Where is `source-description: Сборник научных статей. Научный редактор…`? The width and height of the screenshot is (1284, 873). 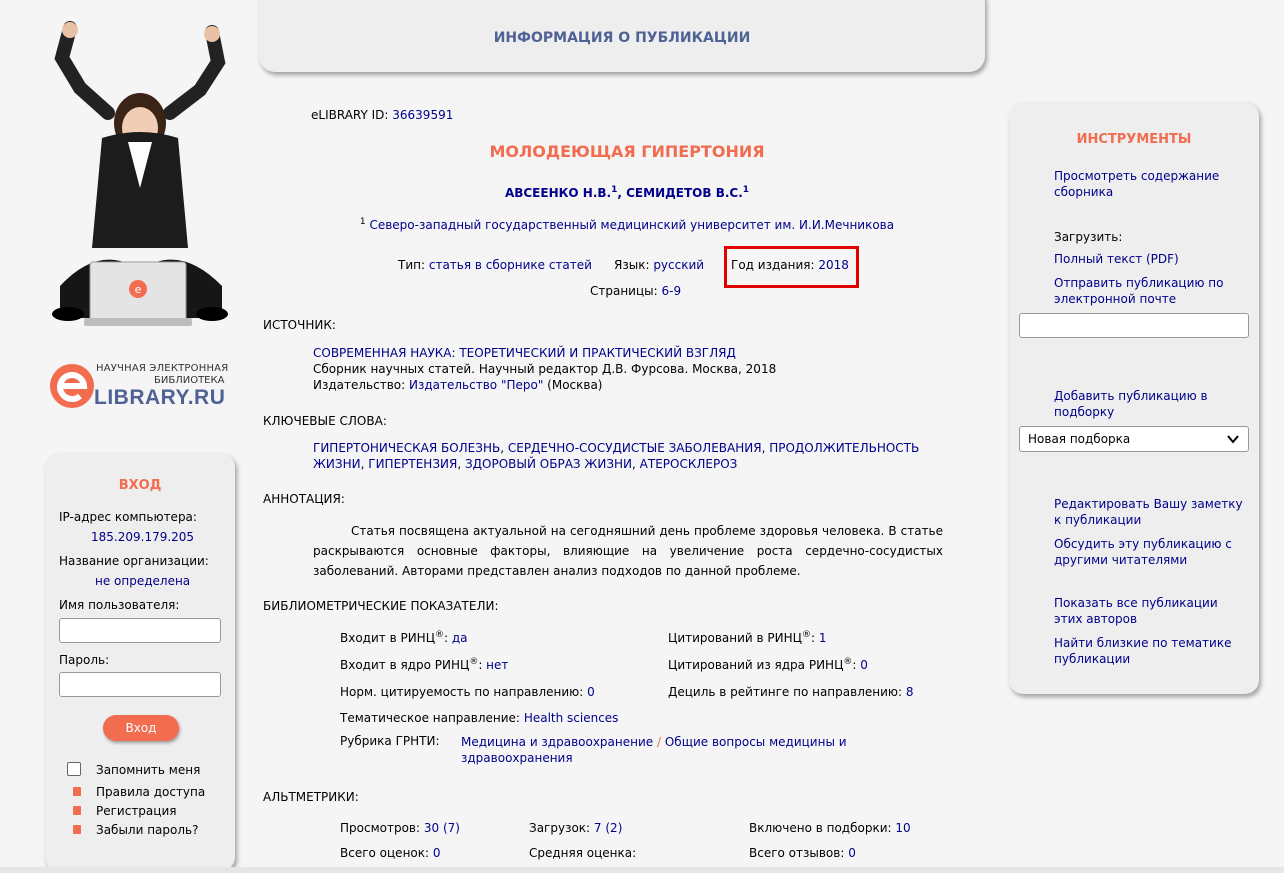
source-description: Сборник научных статей. Научный редактор… is located at coordinates (545, 369).